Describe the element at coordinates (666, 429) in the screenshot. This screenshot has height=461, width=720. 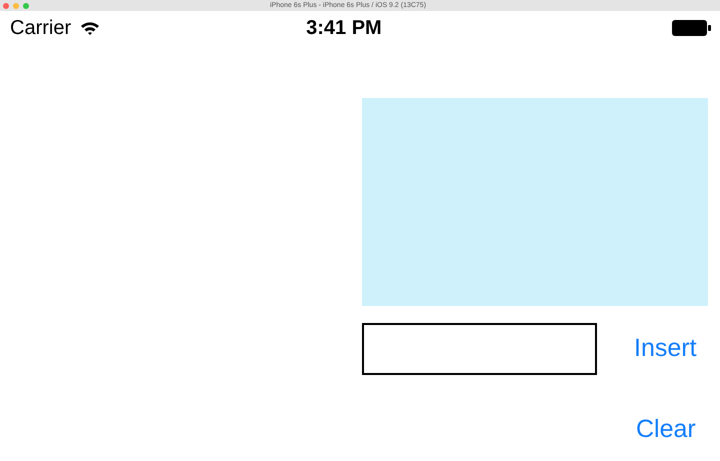
I see `clear-button: Clear` at that location.